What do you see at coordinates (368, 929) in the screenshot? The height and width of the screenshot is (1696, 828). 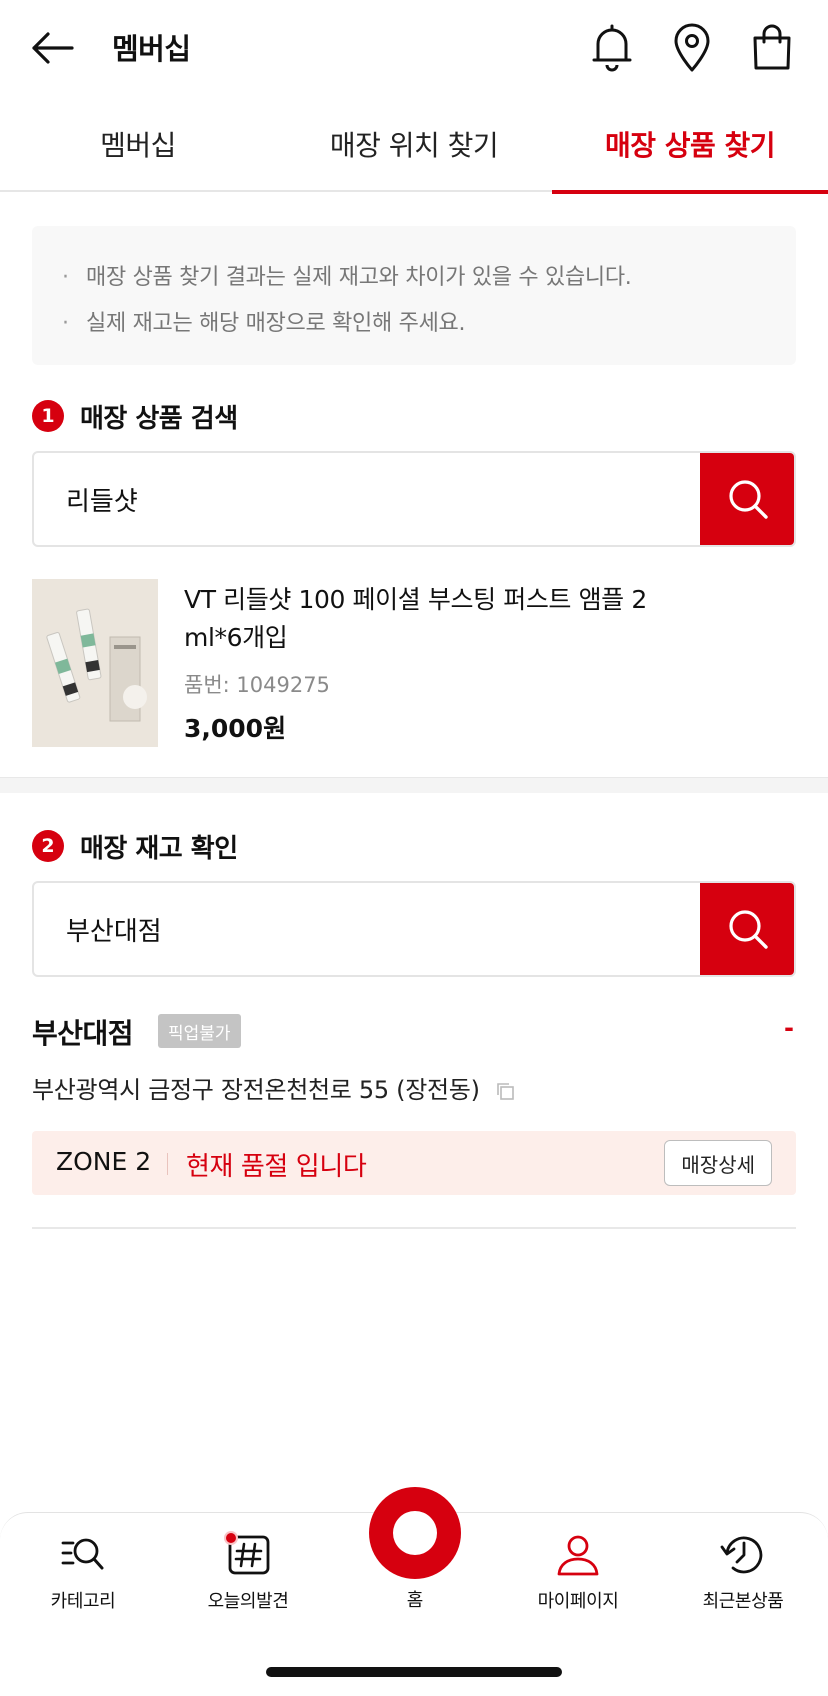 I see `store-search-input` at bounding box center [368, 929].